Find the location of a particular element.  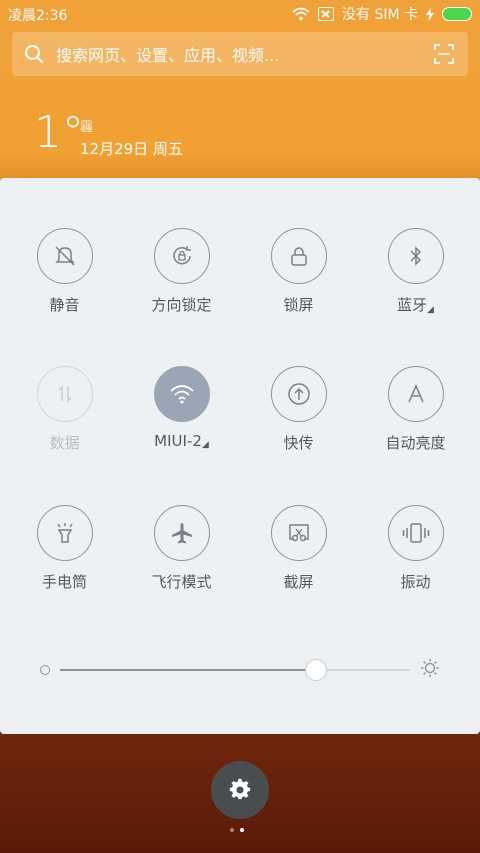

brightness-slider is located at coordinates (240, 670).